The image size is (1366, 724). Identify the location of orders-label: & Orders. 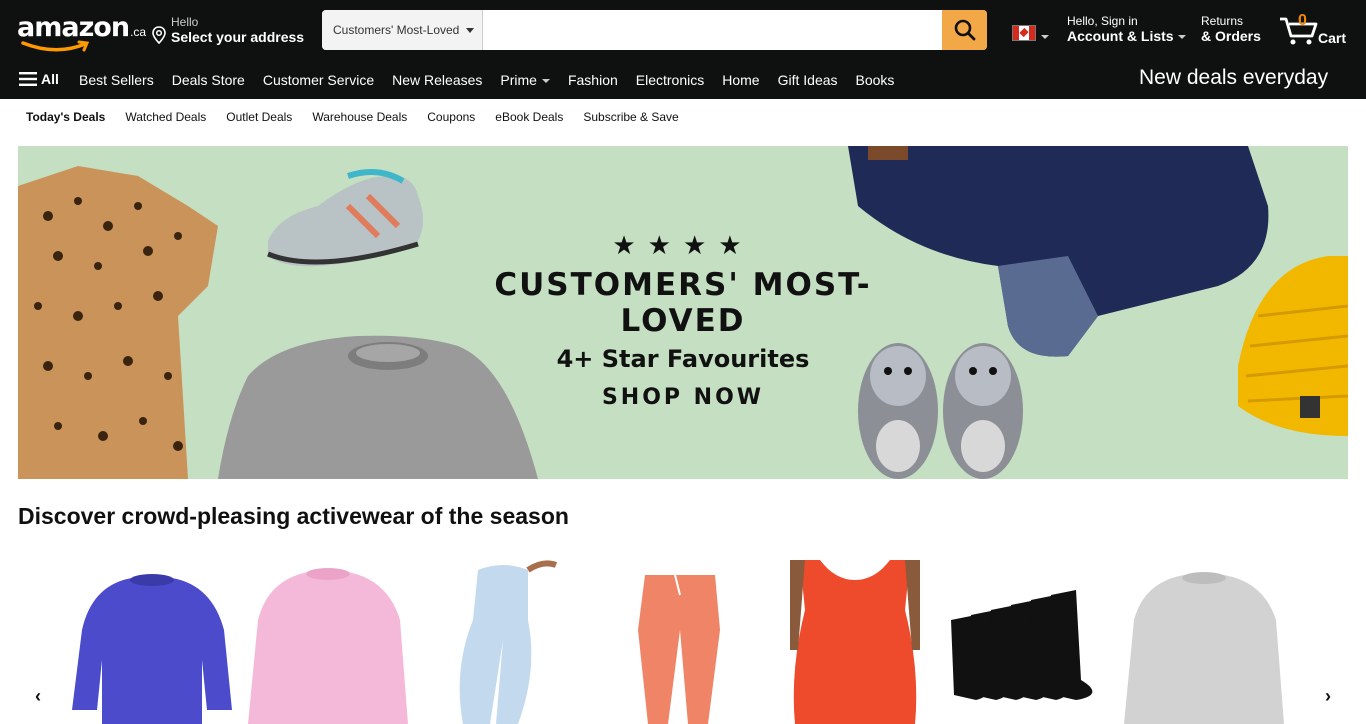
(1231, 36).